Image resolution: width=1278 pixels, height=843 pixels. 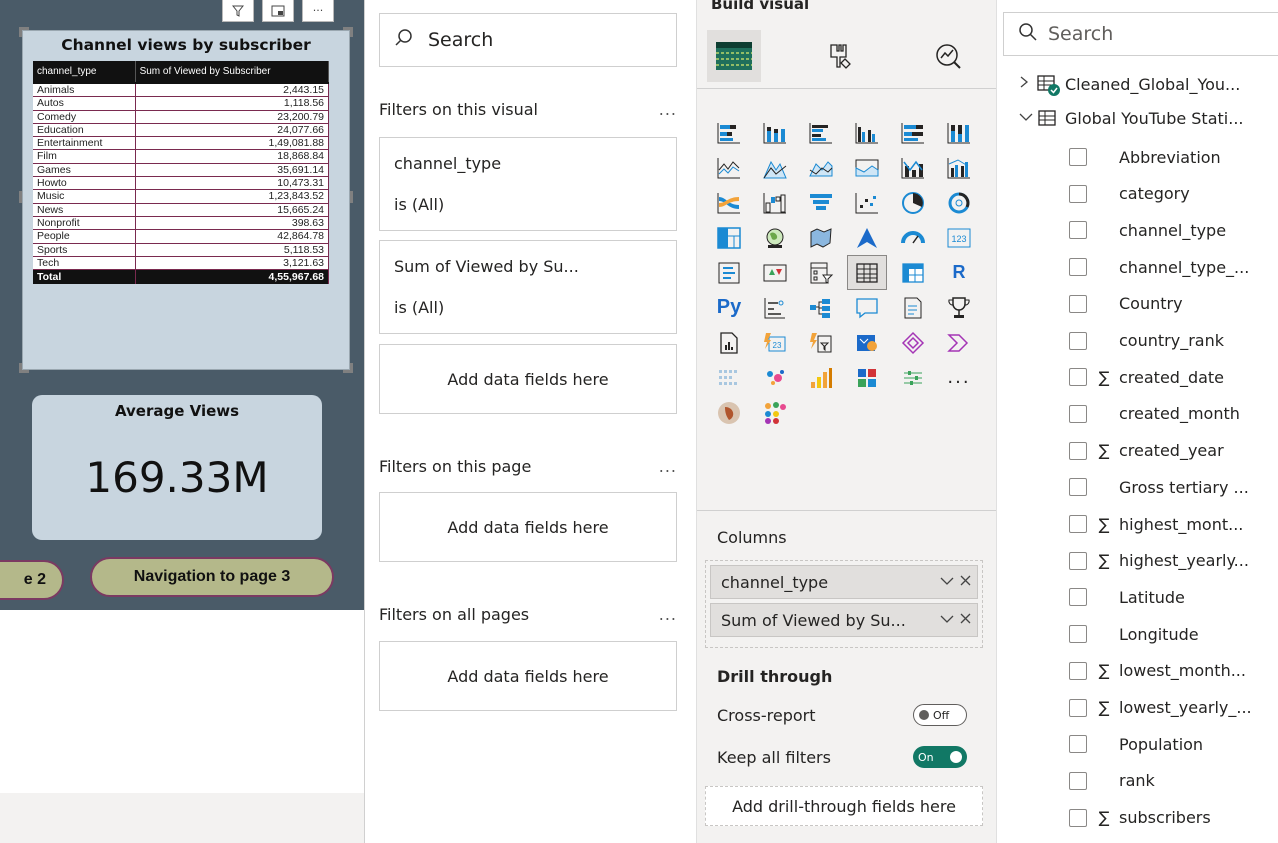 What do you see at coordinates (181, 117) in the screenshot?
I see `table-row: Comedy 23,200.79` at bounding box center [181, 117].